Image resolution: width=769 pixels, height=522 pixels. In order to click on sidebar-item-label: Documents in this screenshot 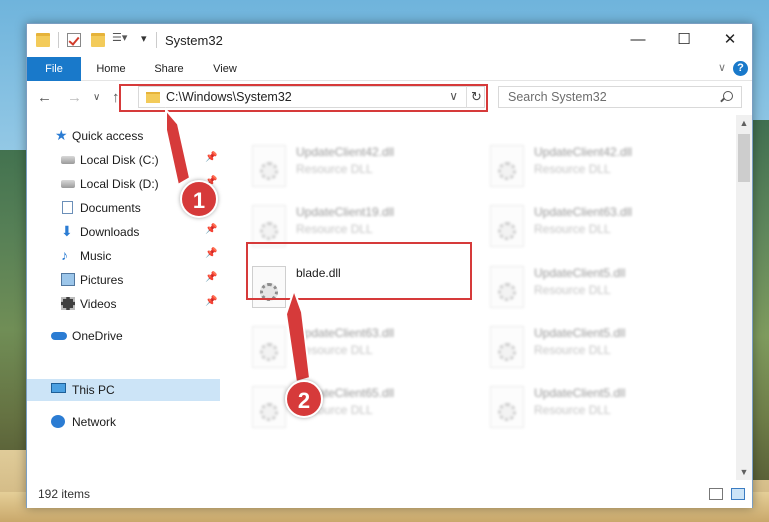, I will do `click(110, 208)`.